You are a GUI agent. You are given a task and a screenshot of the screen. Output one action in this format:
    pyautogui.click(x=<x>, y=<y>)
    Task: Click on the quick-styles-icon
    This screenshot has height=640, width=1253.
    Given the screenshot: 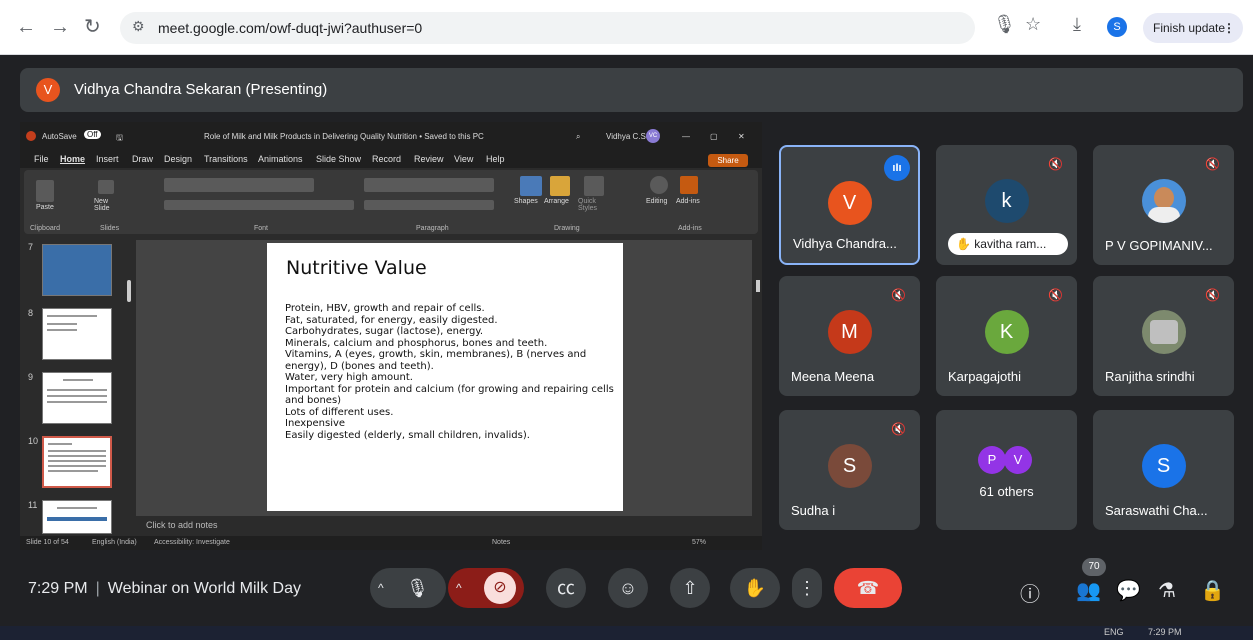 What is the action you would take?
    pyautogui.click(x=594, y=186)
    